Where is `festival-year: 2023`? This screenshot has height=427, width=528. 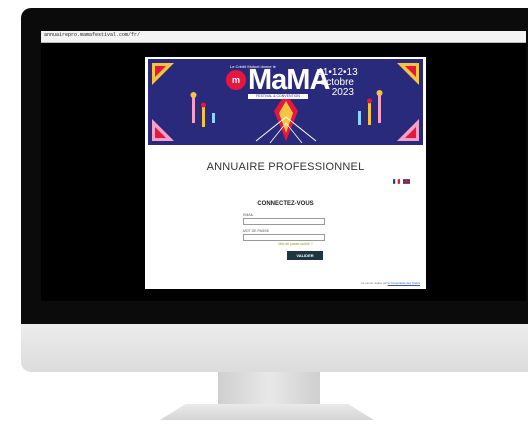 festival-year: 2023 is located at coordinates (342, 92).